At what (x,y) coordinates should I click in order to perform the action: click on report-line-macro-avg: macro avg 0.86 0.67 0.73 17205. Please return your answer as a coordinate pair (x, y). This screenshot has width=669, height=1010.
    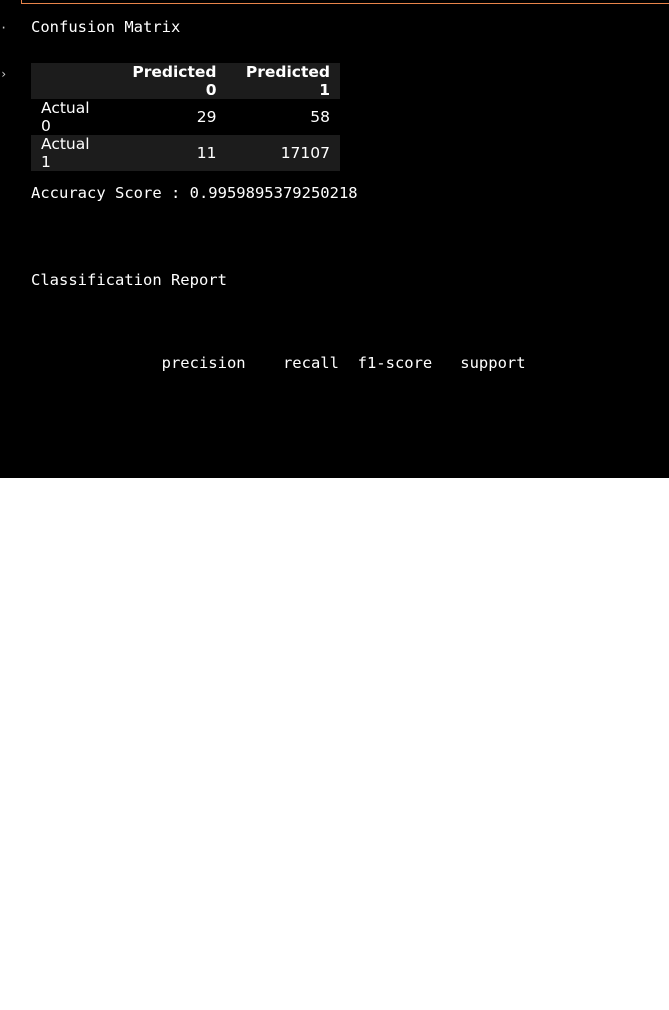
    Looking at the image, I should click on (278, 857).